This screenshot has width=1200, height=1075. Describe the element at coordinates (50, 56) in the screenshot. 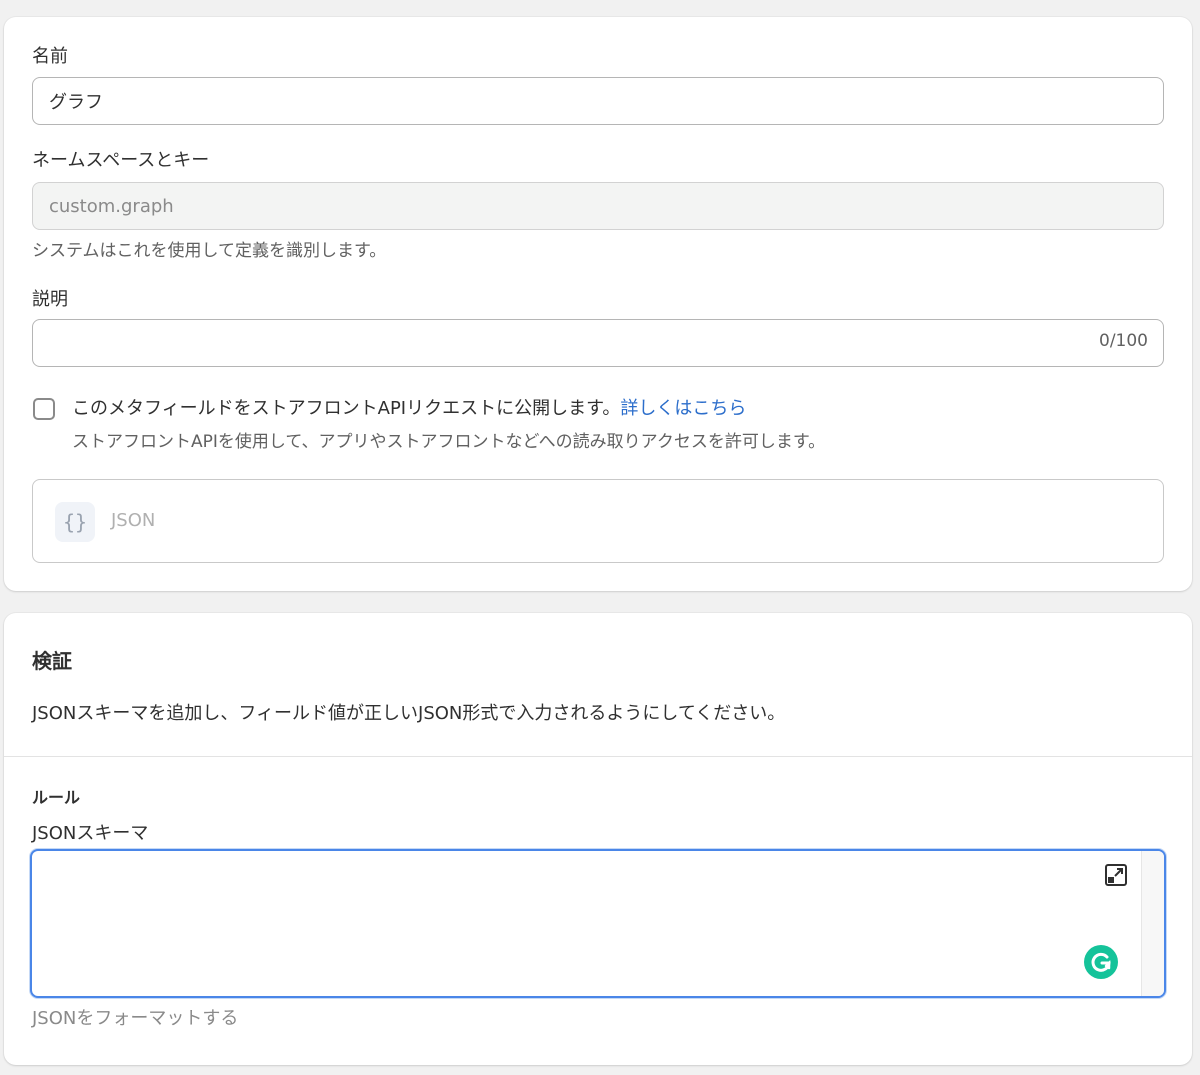

I see `name-label: 名前` at that location.